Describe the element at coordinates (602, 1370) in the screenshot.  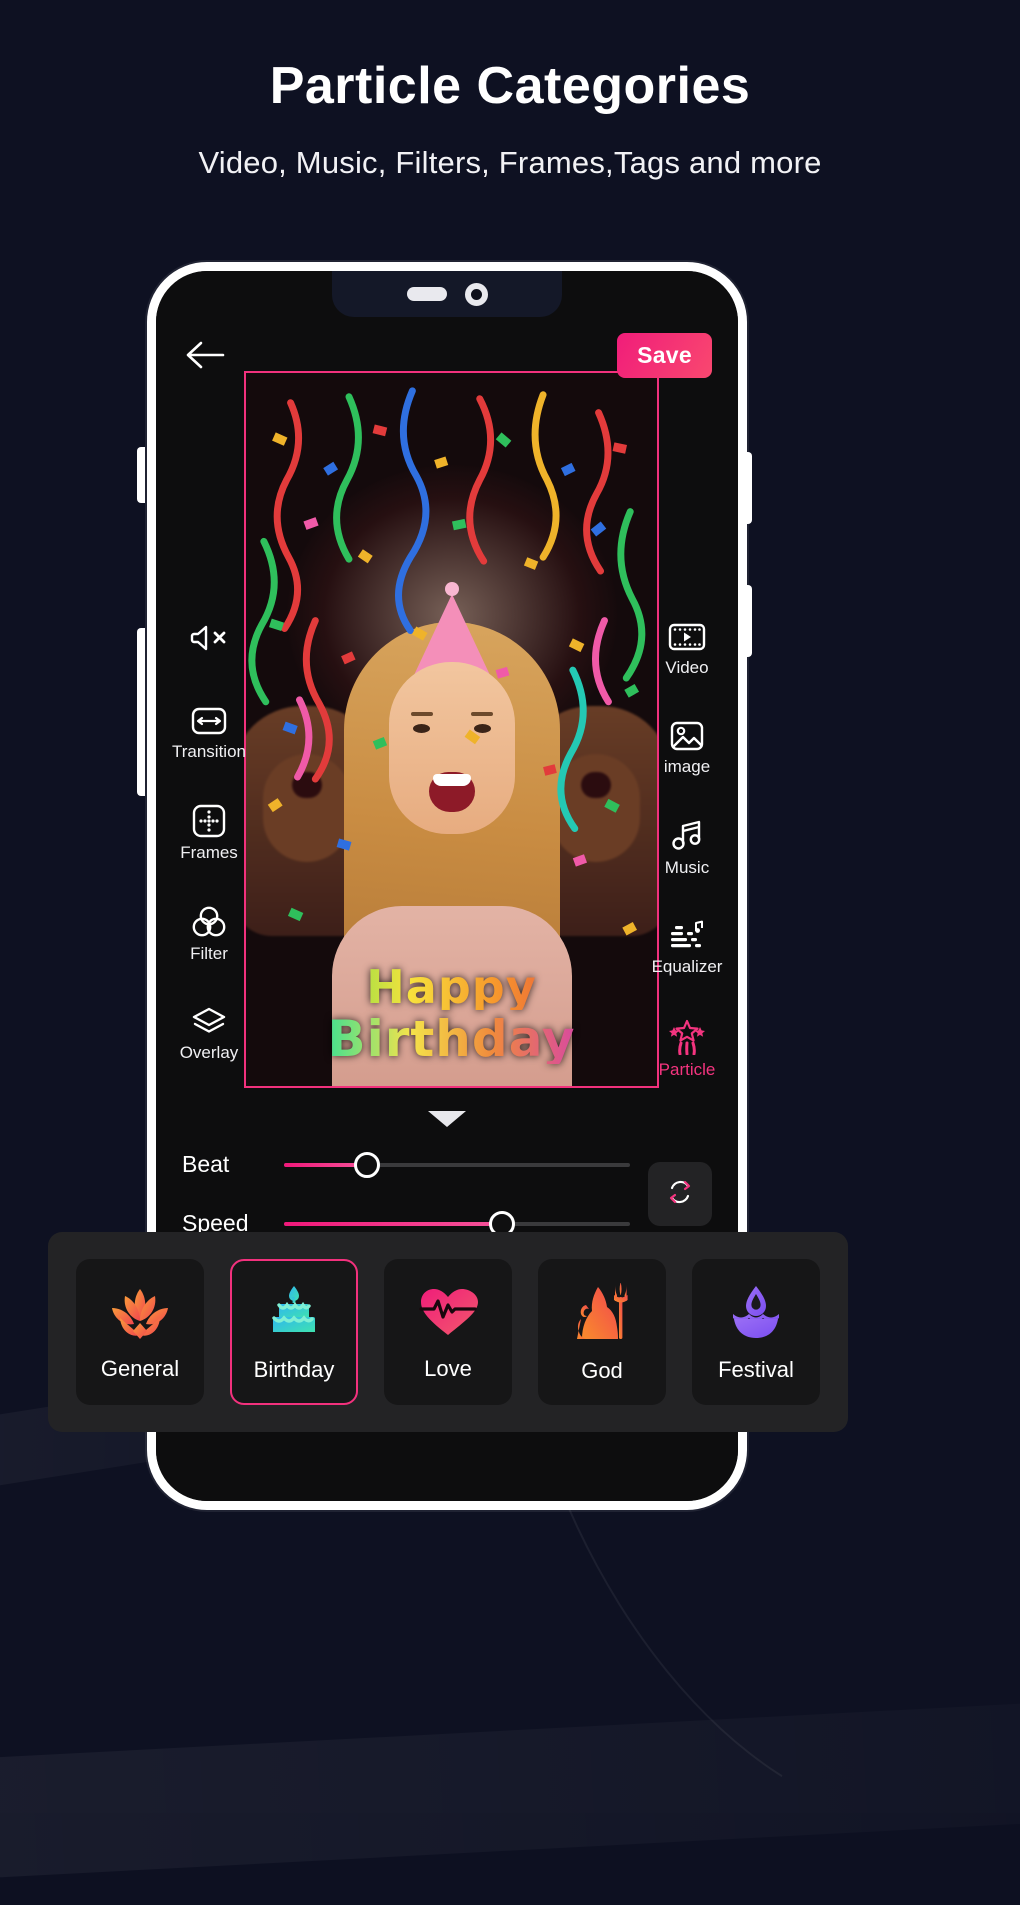
I see `category-label: God` at that location.